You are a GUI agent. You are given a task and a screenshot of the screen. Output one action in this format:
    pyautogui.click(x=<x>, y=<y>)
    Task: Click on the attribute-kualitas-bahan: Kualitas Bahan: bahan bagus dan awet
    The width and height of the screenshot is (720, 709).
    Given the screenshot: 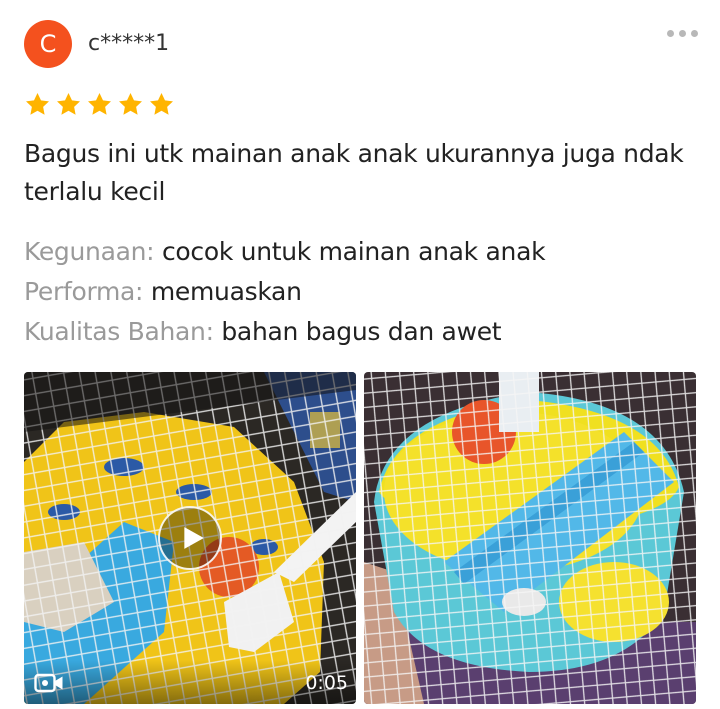 What is the action you would take?
    pyautogui.click(x=284, y=332)
    